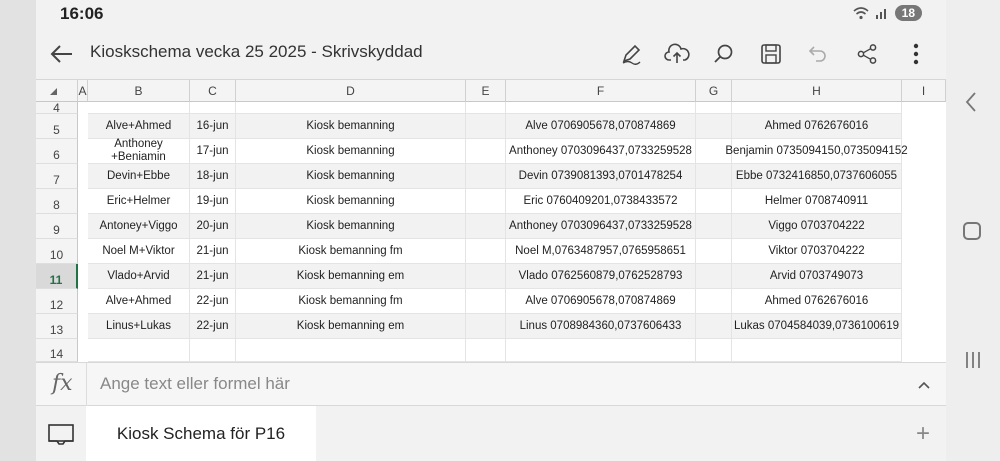  Describe the element at coordinates (714, 226) in the screenshot. I see `cell-G9` at that location.